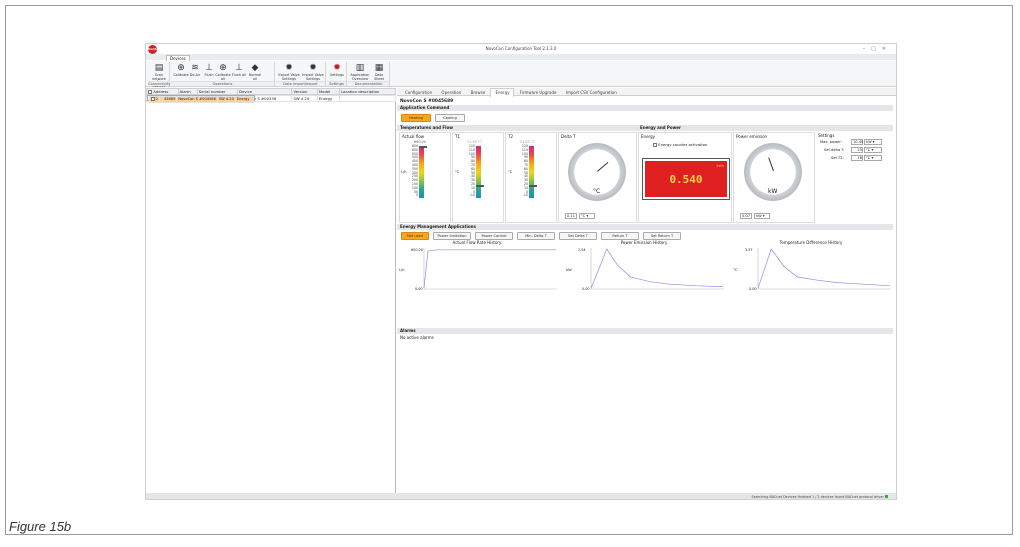  What do you see at coordinates (187, 91) in the screenshot?
I see `col-alarm: Alarm` at bounding box center [187, 91].